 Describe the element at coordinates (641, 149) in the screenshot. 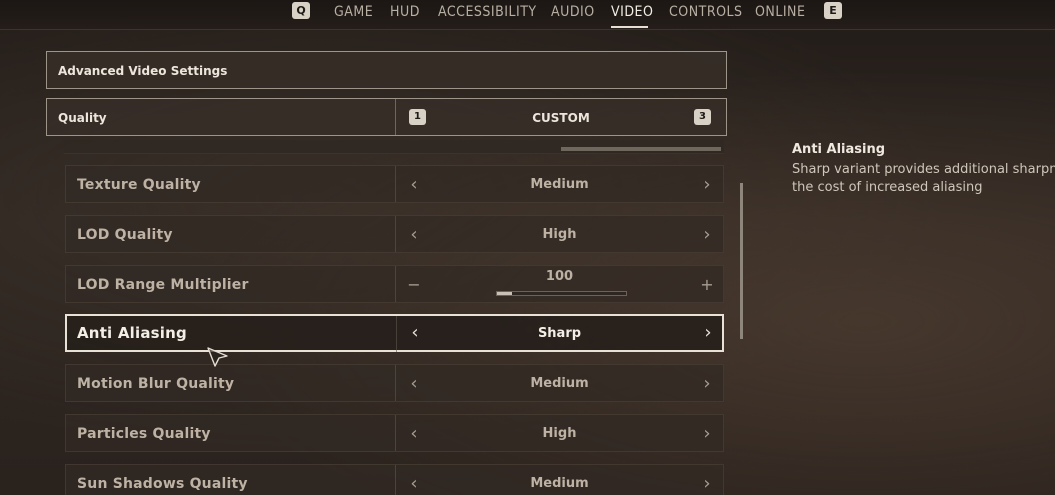

I see `clipped-slider` at that location.